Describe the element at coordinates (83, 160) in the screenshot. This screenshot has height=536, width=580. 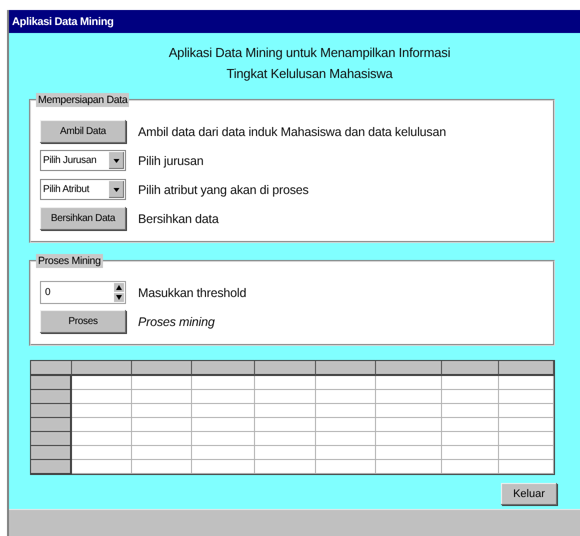
I see `dropdown: Pilih Jurusan` at that location.